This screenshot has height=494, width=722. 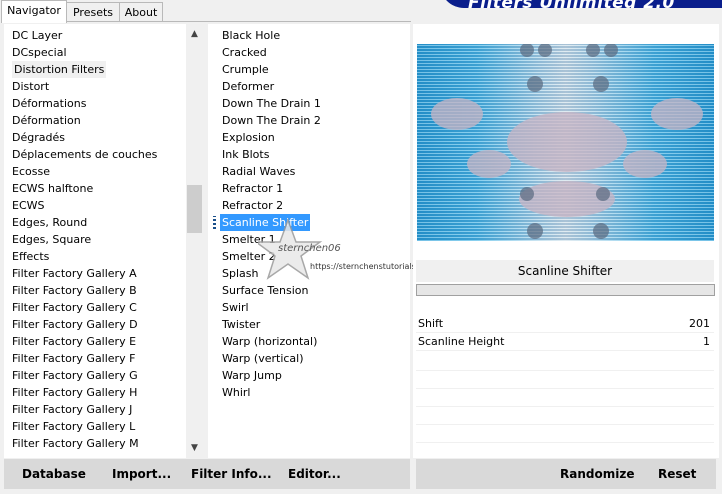 What do you see at coordinates (258, 171) in the screenshot?
I see `filter-item: Radial Waves` at bounding box center [258, 171].